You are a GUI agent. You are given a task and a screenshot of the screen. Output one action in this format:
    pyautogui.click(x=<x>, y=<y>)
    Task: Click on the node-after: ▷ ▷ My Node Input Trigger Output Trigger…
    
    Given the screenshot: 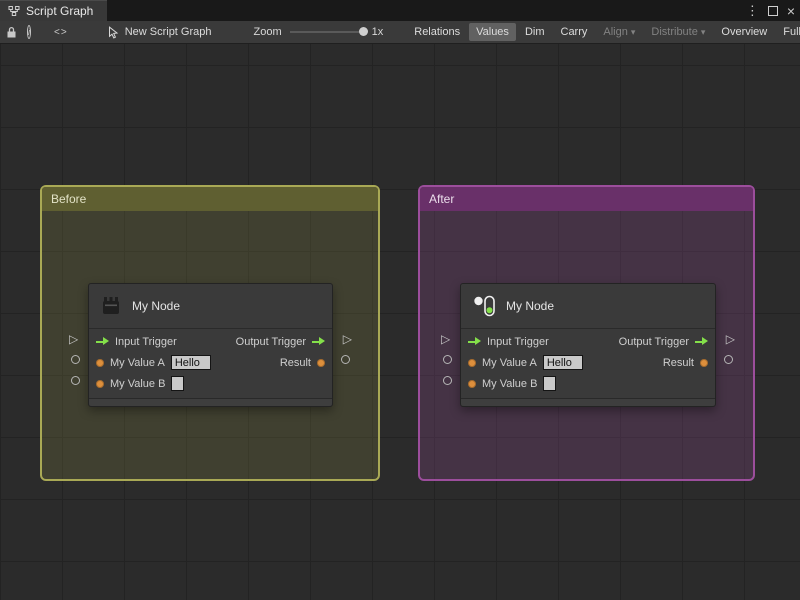 What is the action you would take?
    pyautogui.click(x=588, y=345)
    